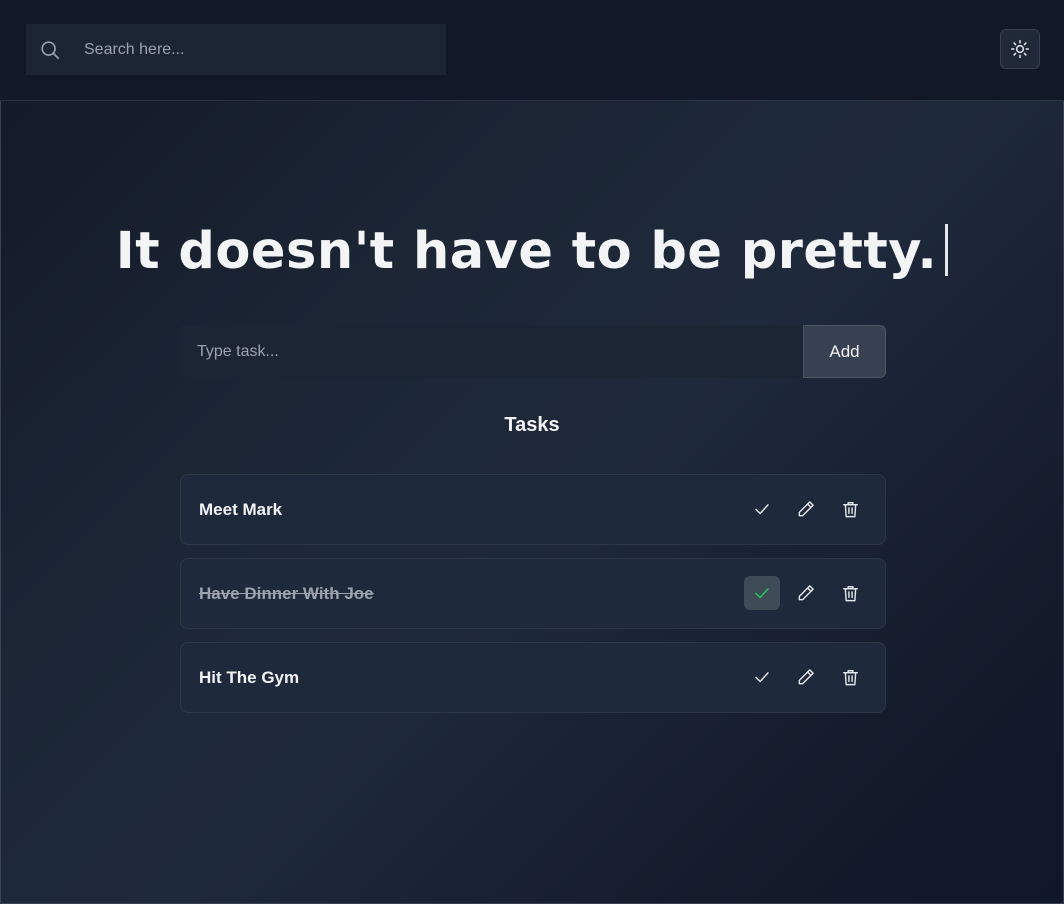 Image resolution: width=1064 pixels, height=904 pixels. I want to click on typing-caret, so click(947, 250).